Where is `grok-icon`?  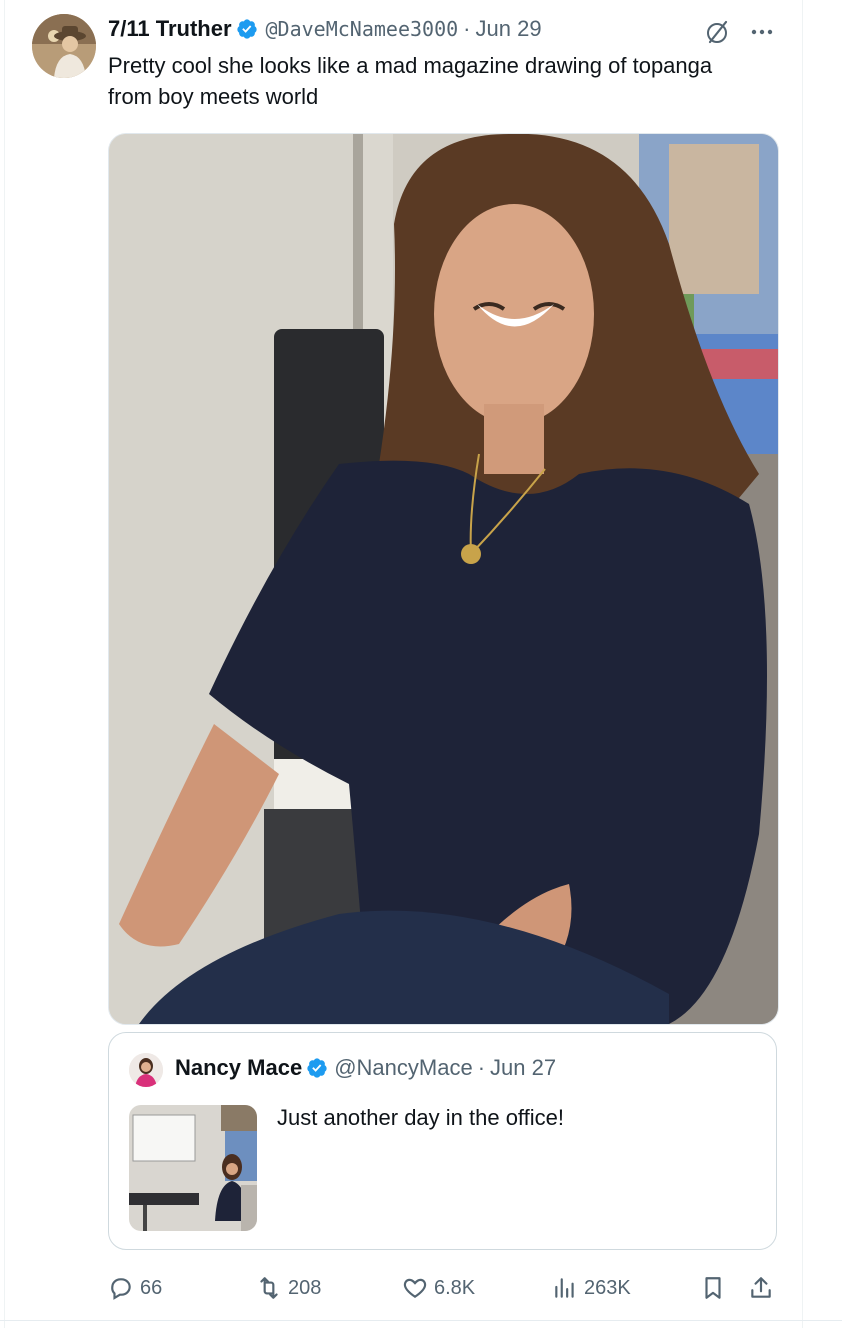 grok-icon is located at coordinates (718, 32).